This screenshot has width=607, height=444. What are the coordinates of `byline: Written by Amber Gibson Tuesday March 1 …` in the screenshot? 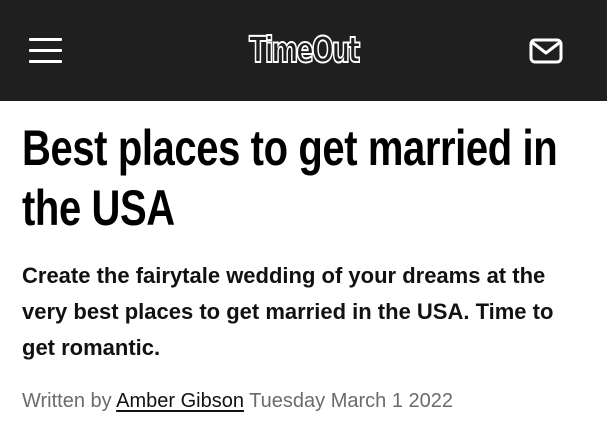 It's located at (237, 401).